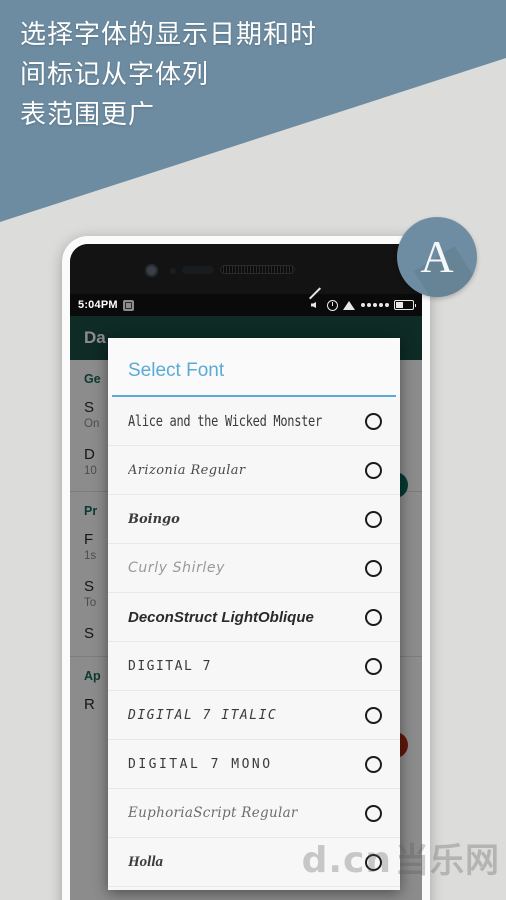  I want to click on font-name-label: Boingo, so click(154, 519).